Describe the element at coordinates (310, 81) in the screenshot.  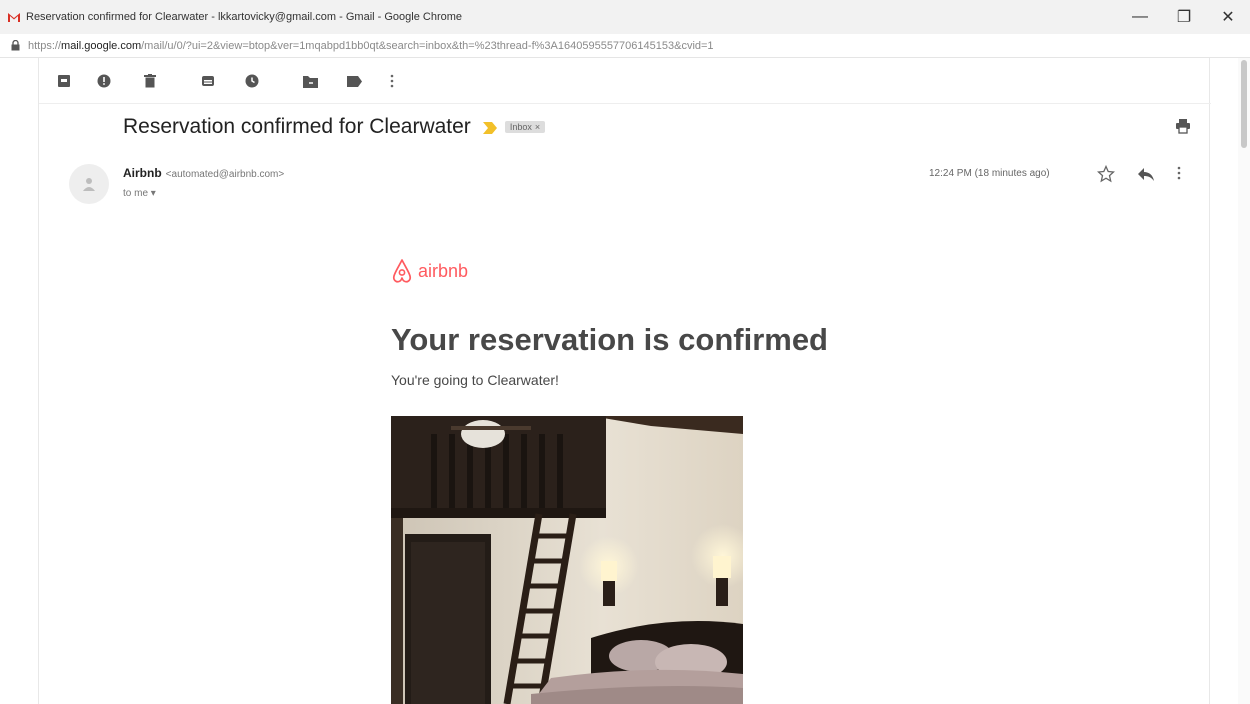
I see `move-to-icon` at that location.